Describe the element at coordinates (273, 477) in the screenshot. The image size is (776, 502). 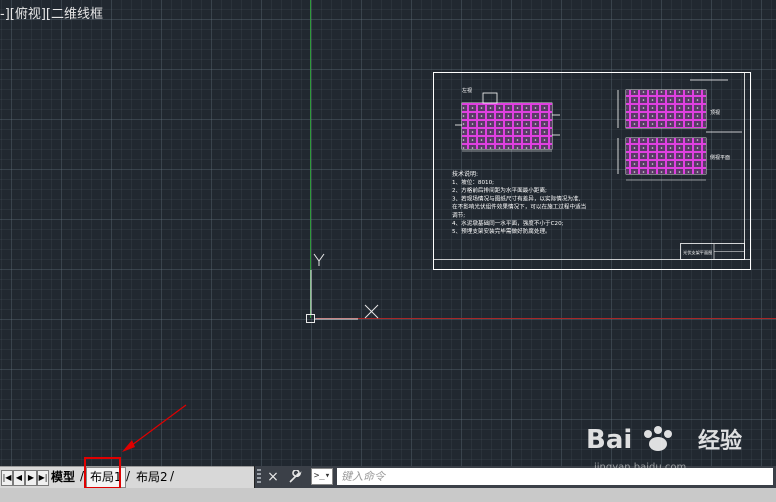
I see `close-icon: ×` at that location.